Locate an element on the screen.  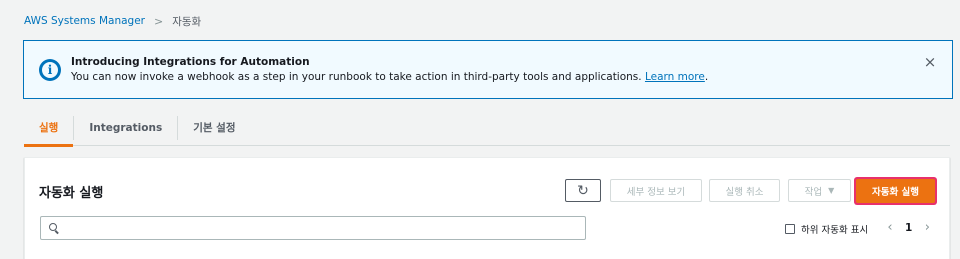
refresh-button: ↻ is located at coordinates (583, 190).